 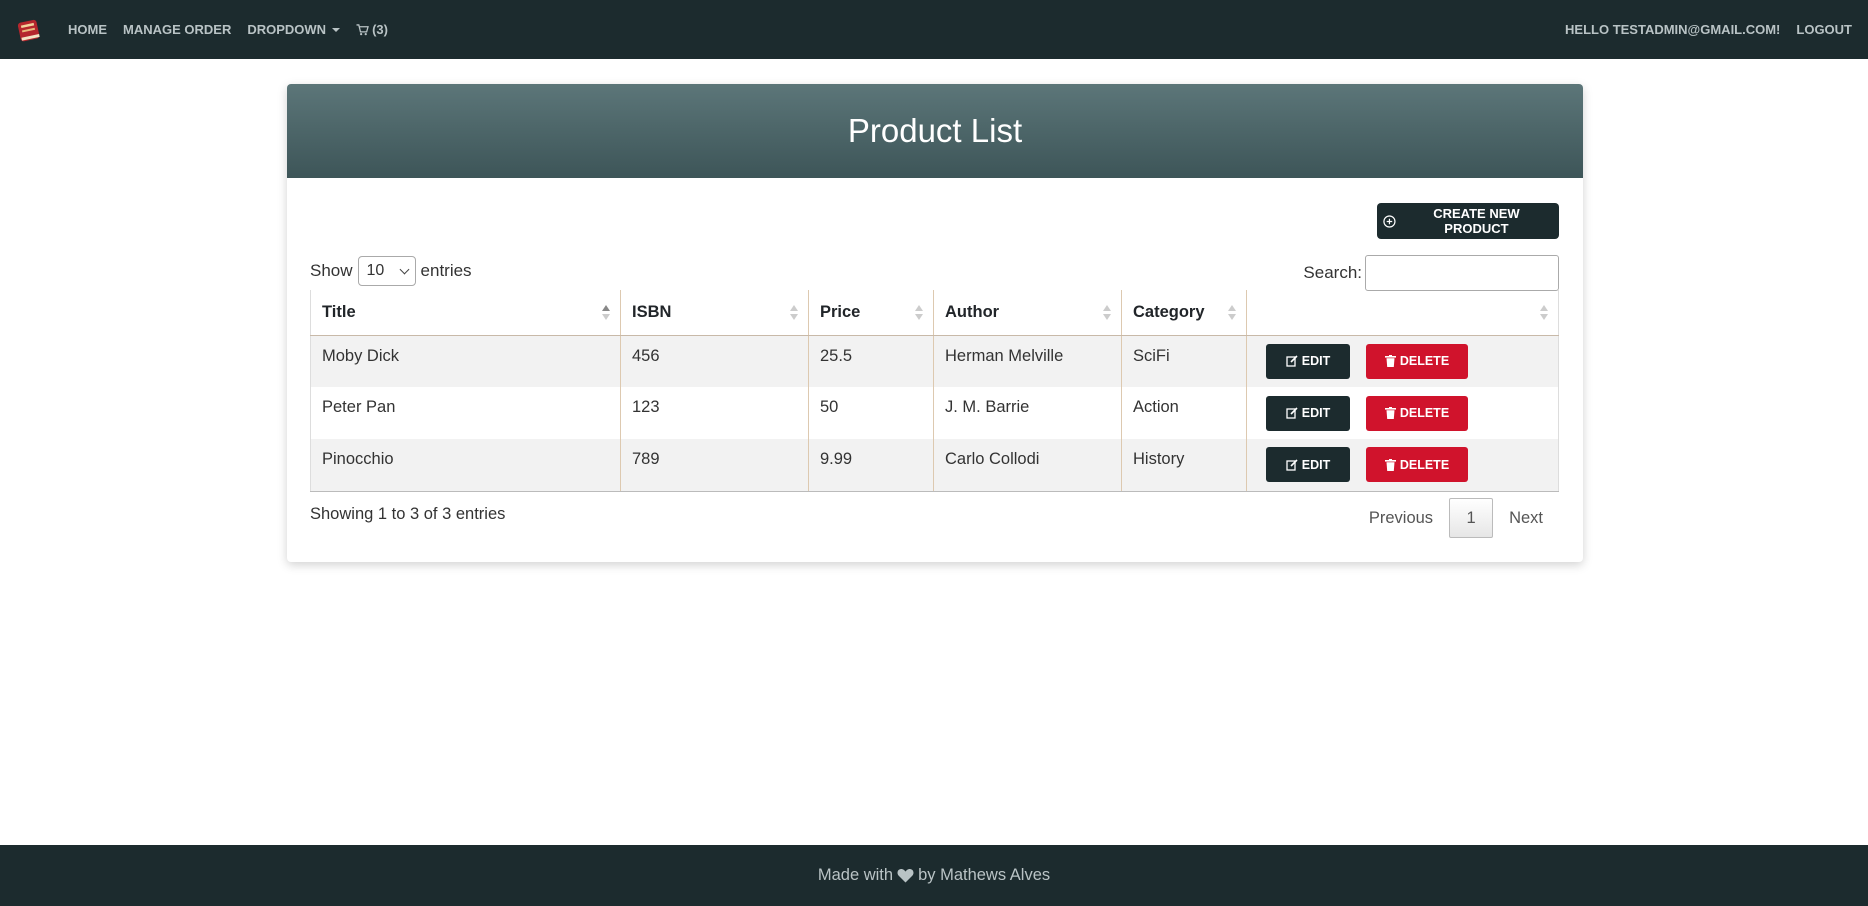 I want to click on pagination-previous: Previous, so click(x=1401, y=518).